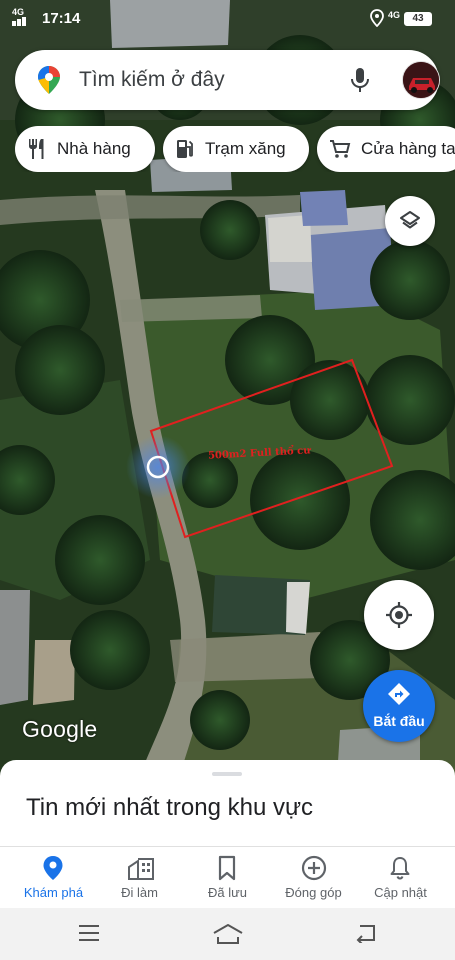 This screenshot has width=455, height=960. What do you see at coordinates (227, 19) in the screenshot?
I see `status-bar: 4G 17:14 4G 43` at bounding box center [227, 19].